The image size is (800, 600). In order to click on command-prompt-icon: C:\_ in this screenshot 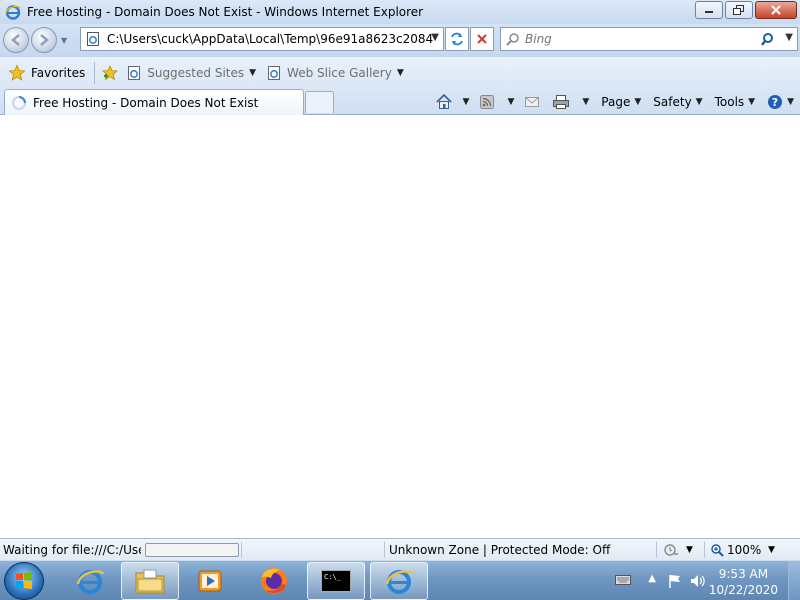, I will do `click(336, 581)`.